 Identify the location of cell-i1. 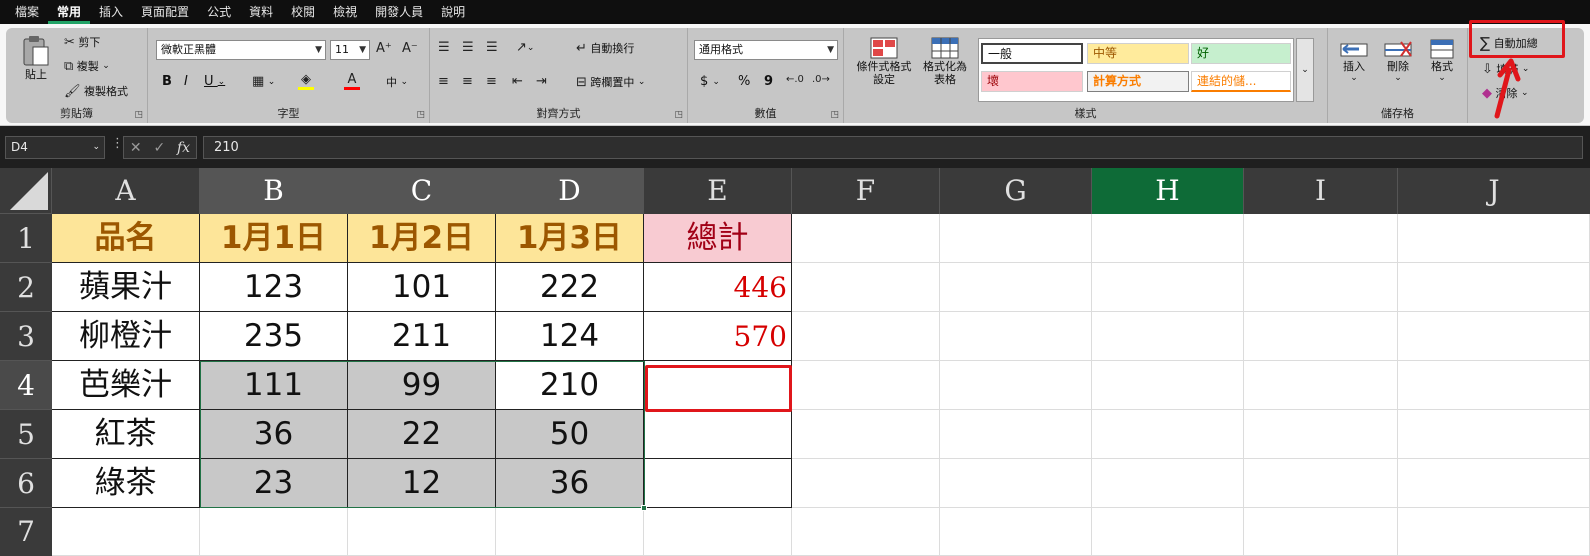
(1321, 238).